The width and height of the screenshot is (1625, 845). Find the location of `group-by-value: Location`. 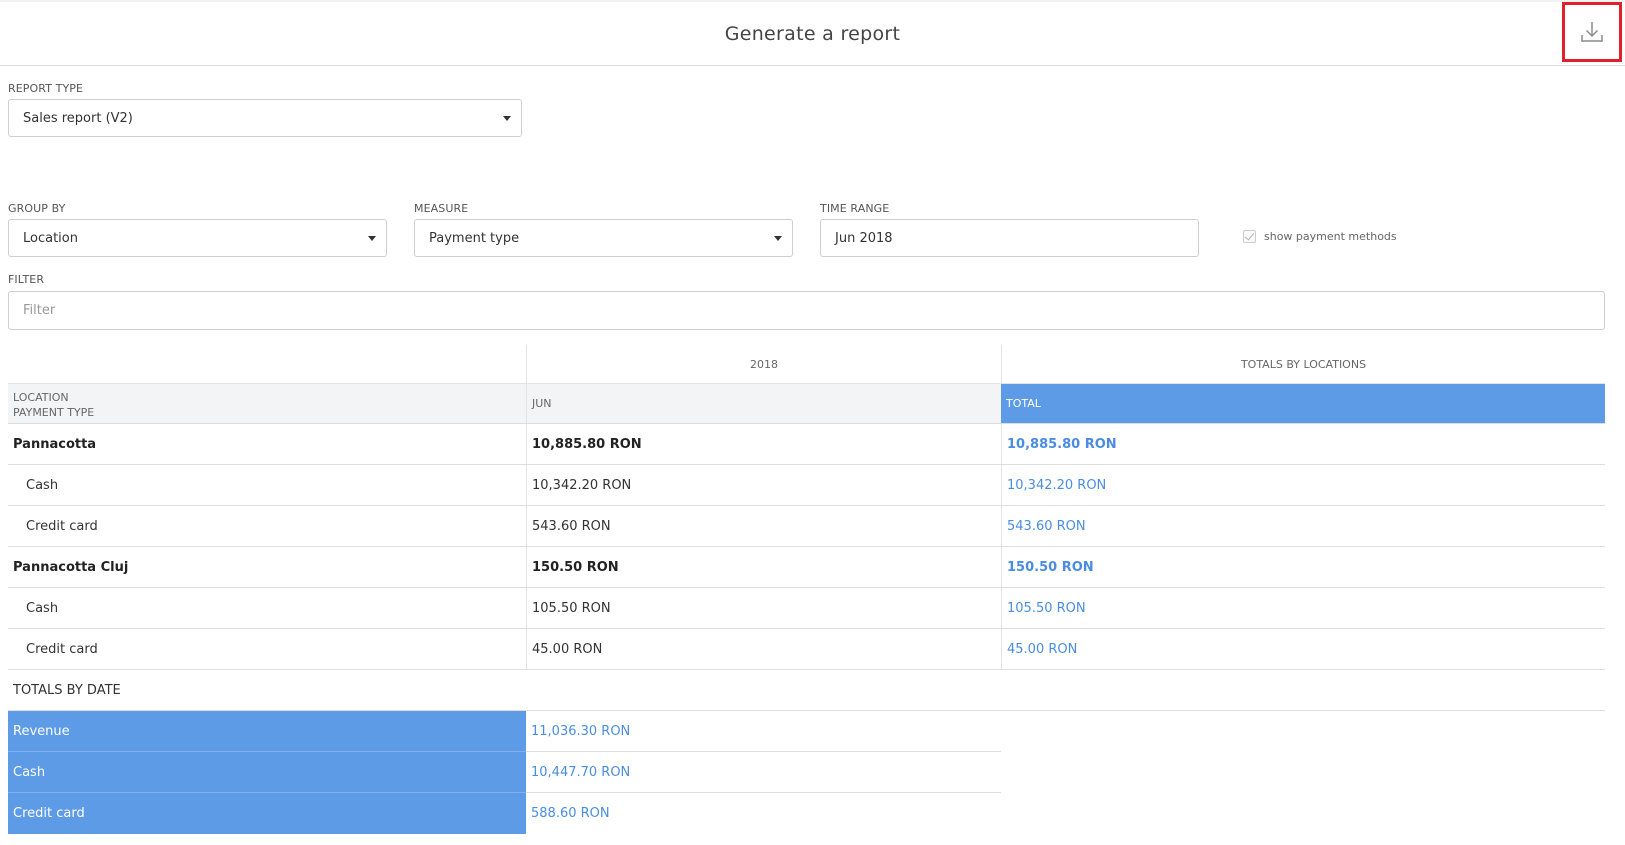

group-by-value: Location is located at coordinates (50, 238).